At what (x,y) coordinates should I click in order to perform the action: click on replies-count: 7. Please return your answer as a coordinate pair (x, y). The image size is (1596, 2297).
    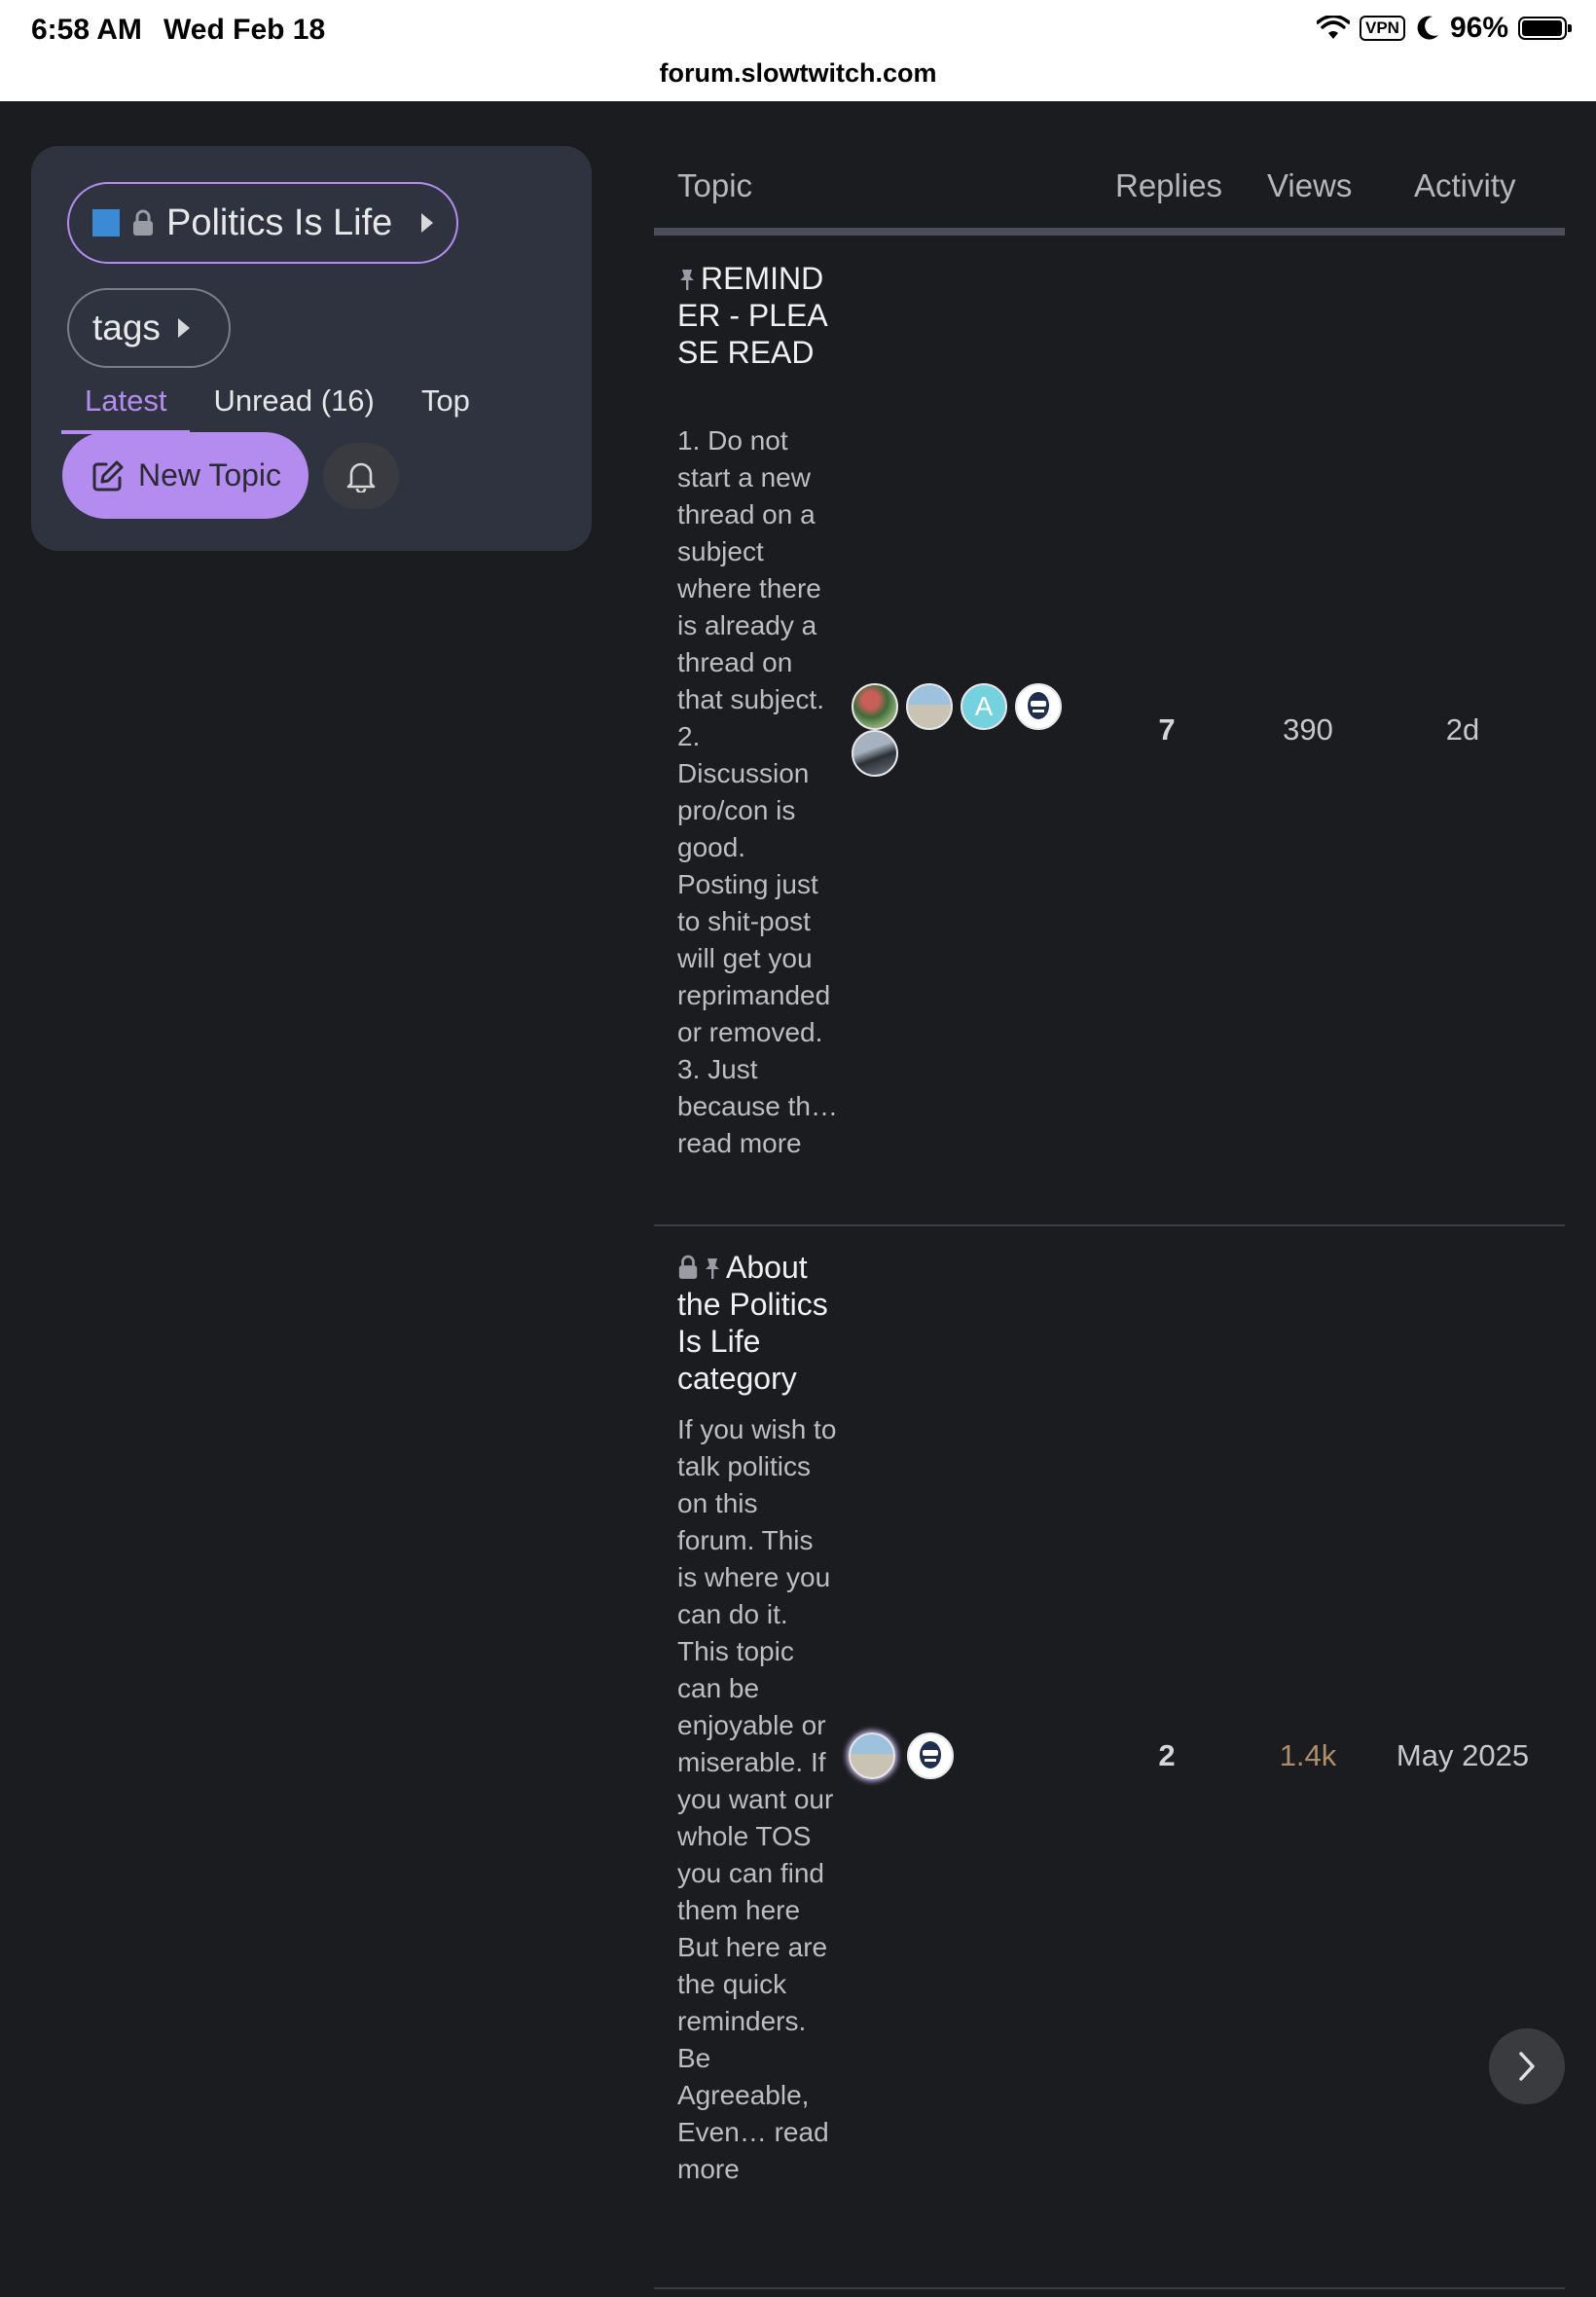
    Looking at the image, I should click on (1166, 729).